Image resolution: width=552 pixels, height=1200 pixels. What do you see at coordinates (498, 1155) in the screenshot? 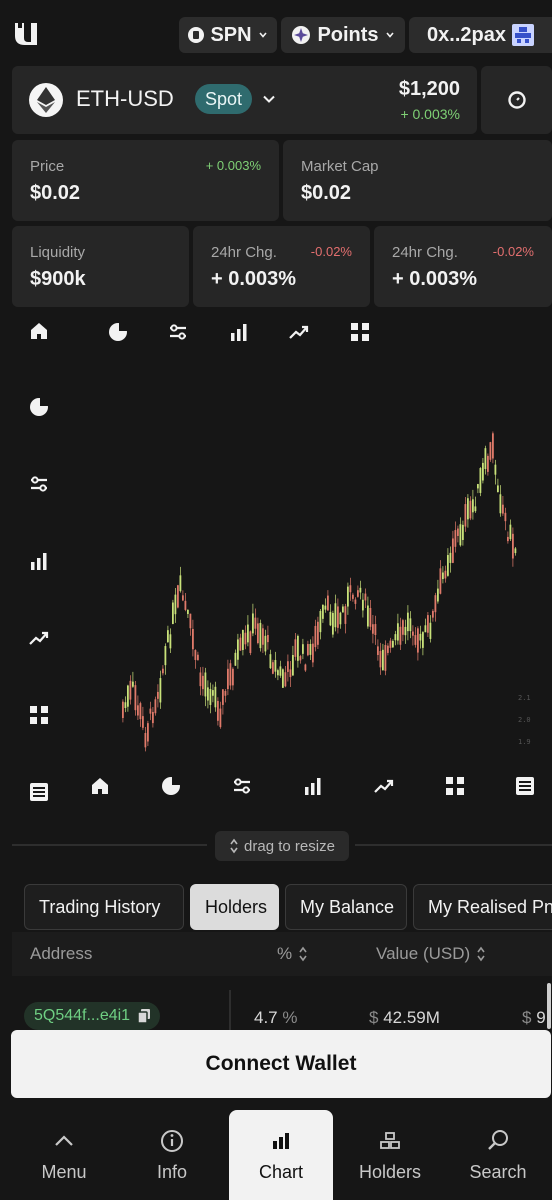
I see `nav-search: Search` at bounding box center [498, 1155].